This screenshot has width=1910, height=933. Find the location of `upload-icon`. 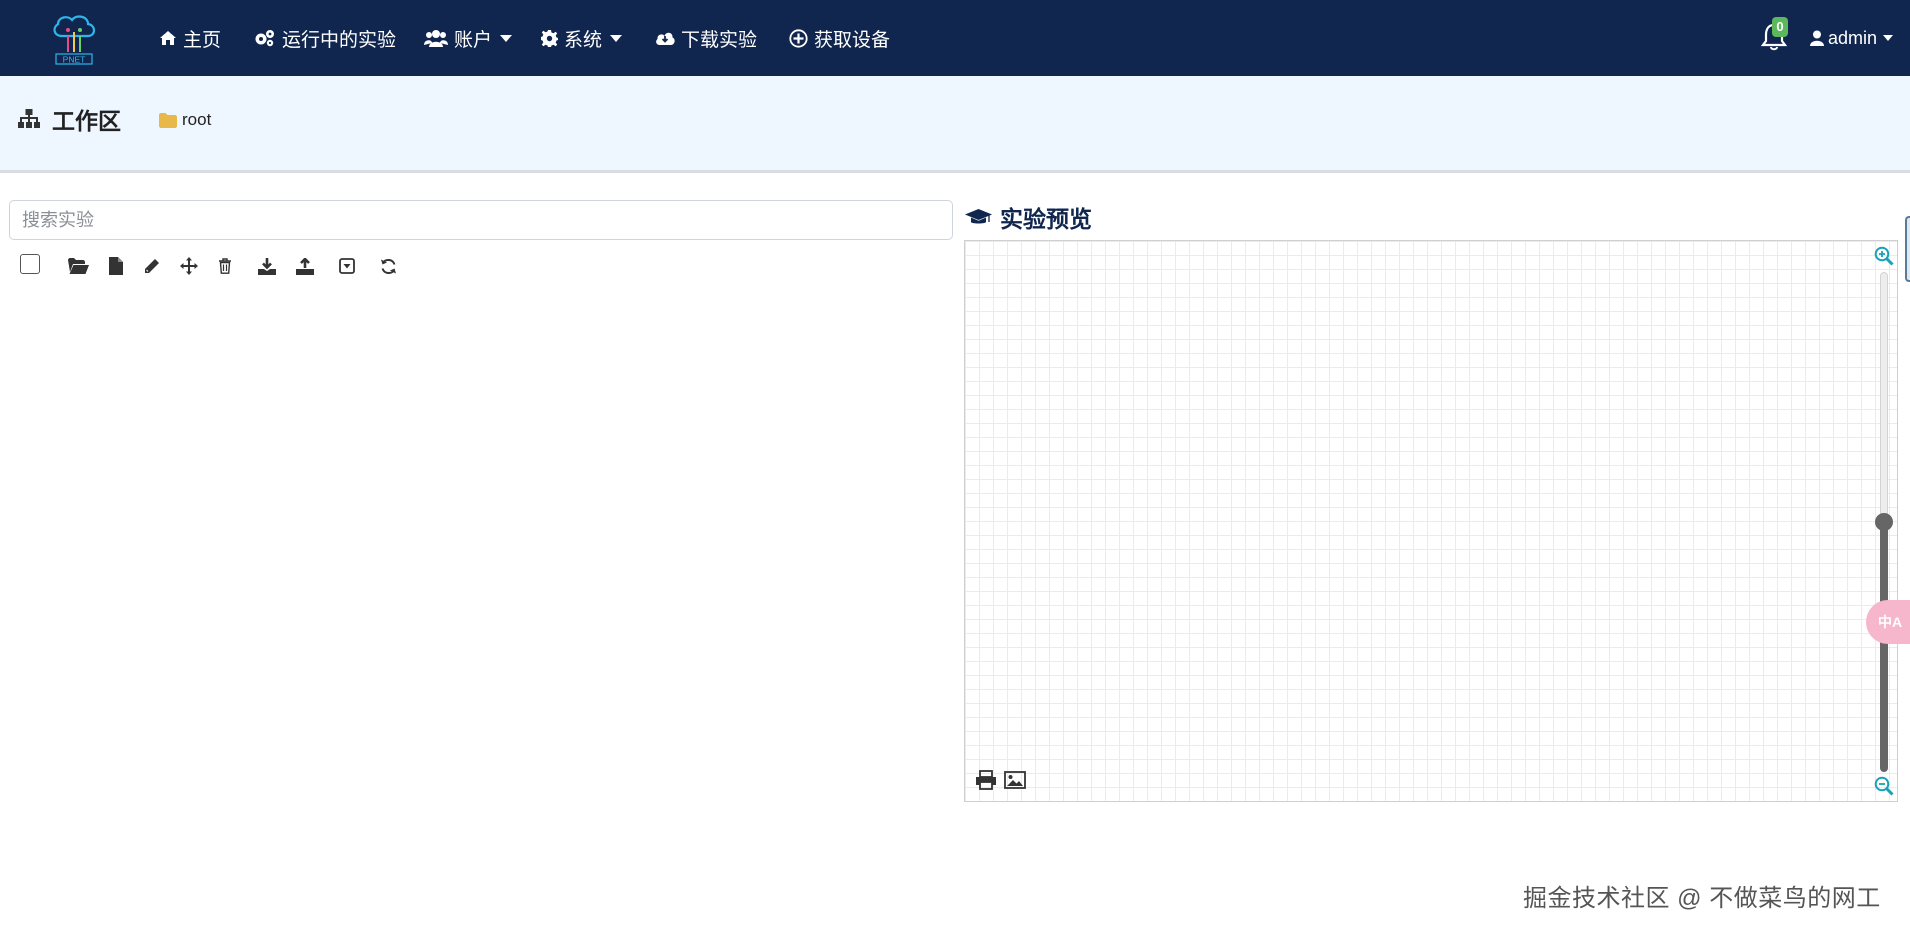

upload-icon is located at coordinates (305, 266).